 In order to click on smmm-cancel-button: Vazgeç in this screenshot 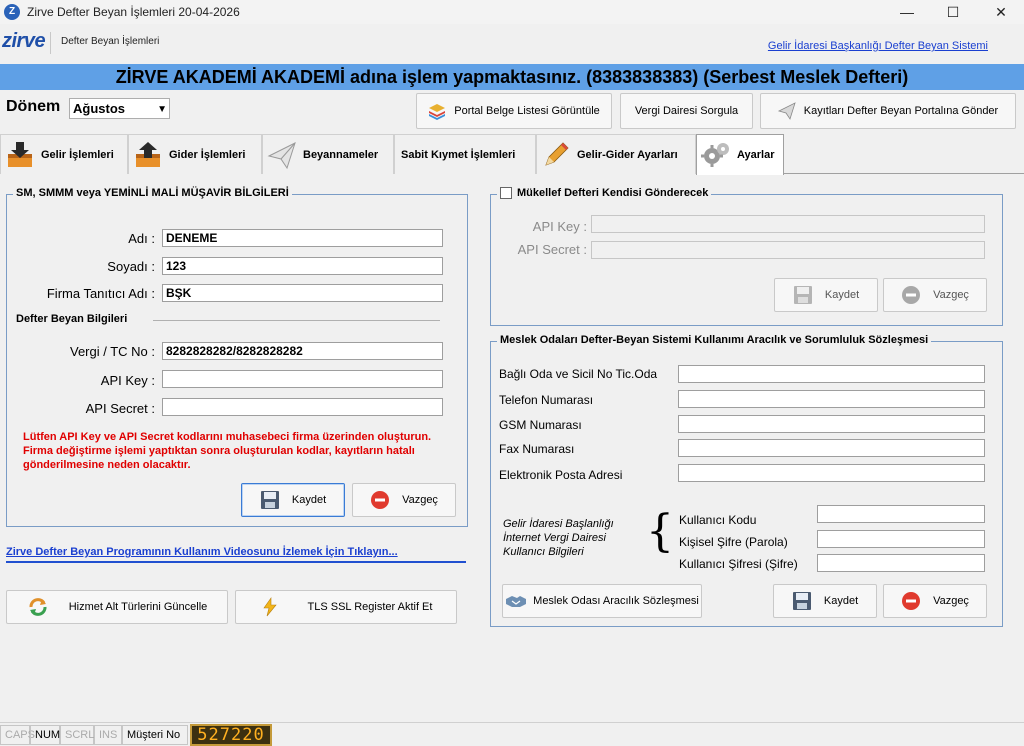, I will do `click(404, 500)`.